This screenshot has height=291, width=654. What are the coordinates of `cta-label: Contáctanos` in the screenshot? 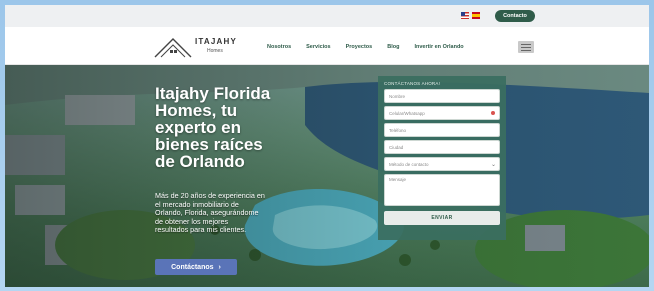 It's located at (192, 267).